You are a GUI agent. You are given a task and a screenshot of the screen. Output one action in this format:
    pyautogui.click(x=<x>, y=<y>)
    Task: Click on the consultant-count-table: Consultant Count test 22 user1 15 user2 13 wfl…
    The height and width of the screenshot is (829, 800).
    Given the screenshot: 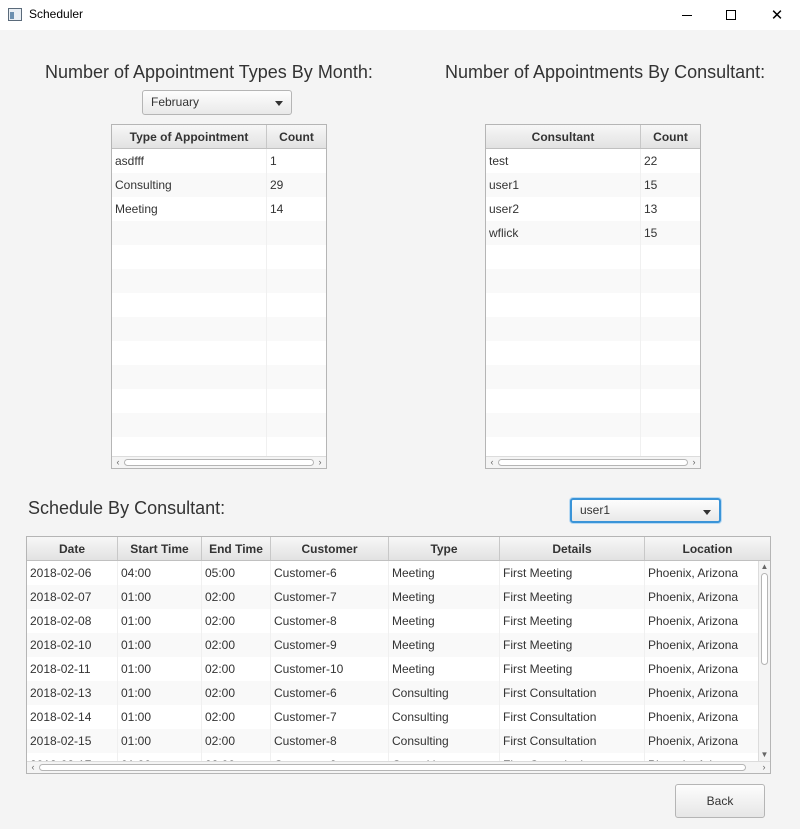 What is the action you would take?
    pyautogui.click(x=593, y=296)
    